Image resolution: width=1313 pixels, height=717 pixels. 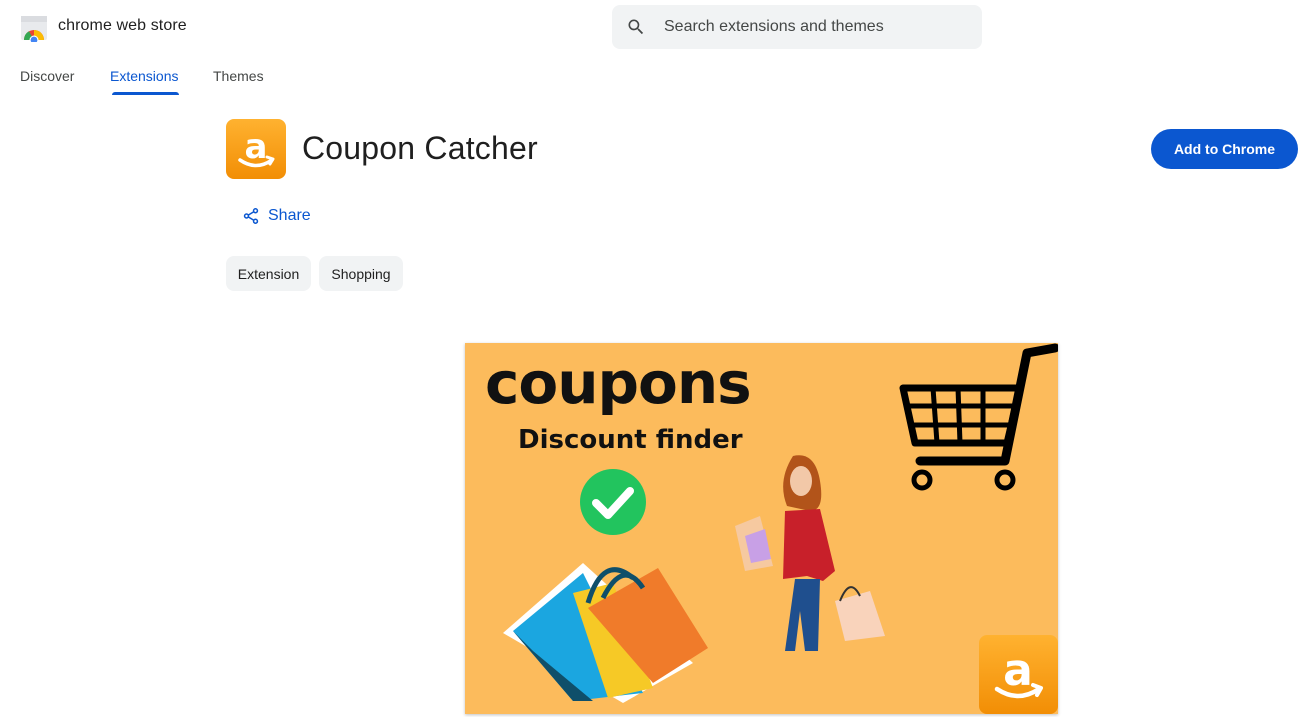 What do you see at coordinates (34, 29) in the screenshot?
I see `chrome-web-store-logo` at bounding box center [34, 29].